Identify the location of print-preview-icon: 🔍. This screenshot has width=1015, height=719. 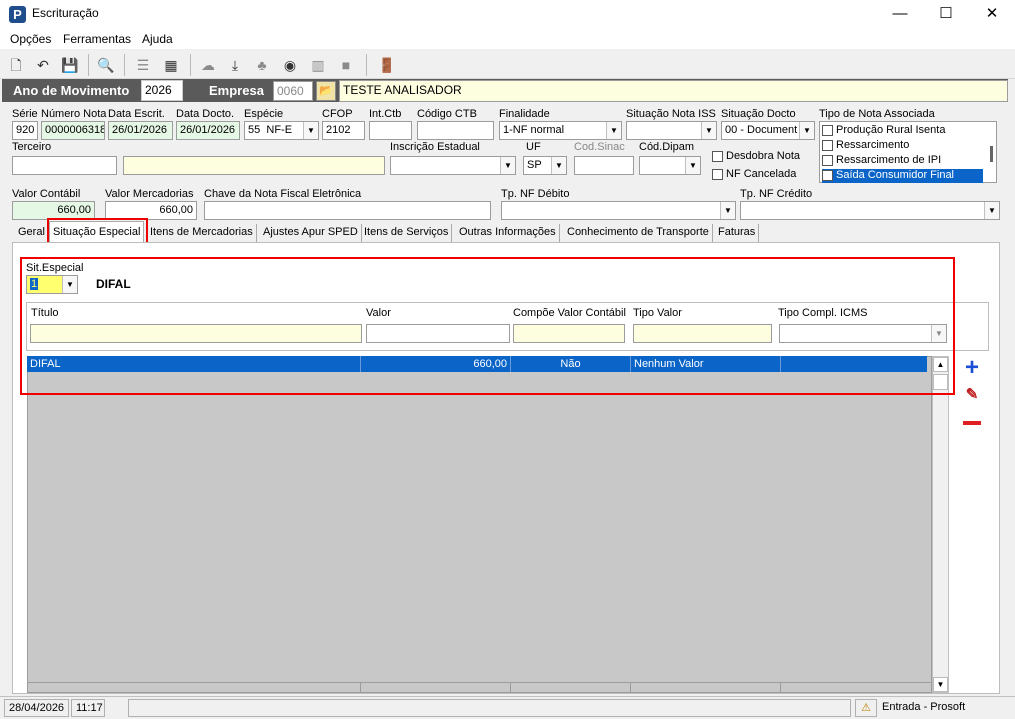
(106, 65).